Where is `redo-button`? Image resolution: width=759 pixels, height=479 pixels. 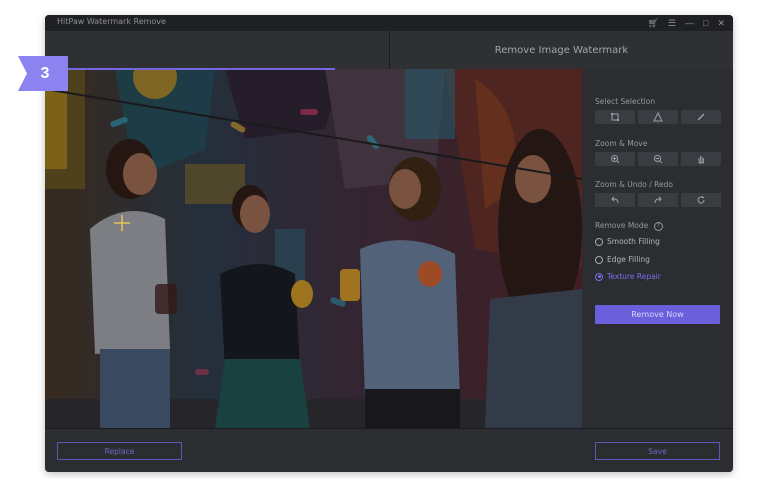
redo-button is located at coordinates (658, 200).